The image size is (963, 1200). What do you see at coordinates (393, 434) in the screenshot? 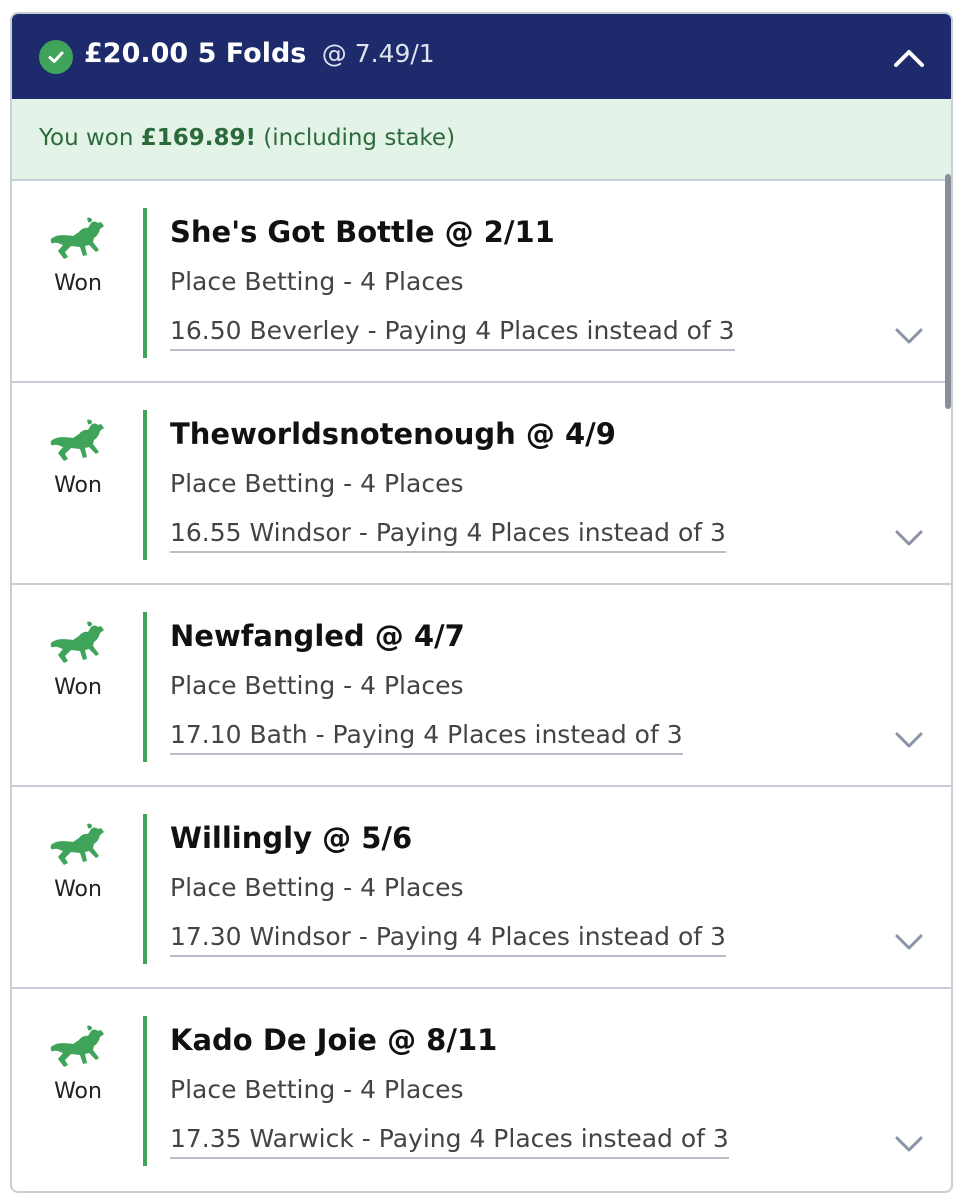
I see `selection-name: Theworldsnotenough @ 4/9` at bounding box center [393, 434].